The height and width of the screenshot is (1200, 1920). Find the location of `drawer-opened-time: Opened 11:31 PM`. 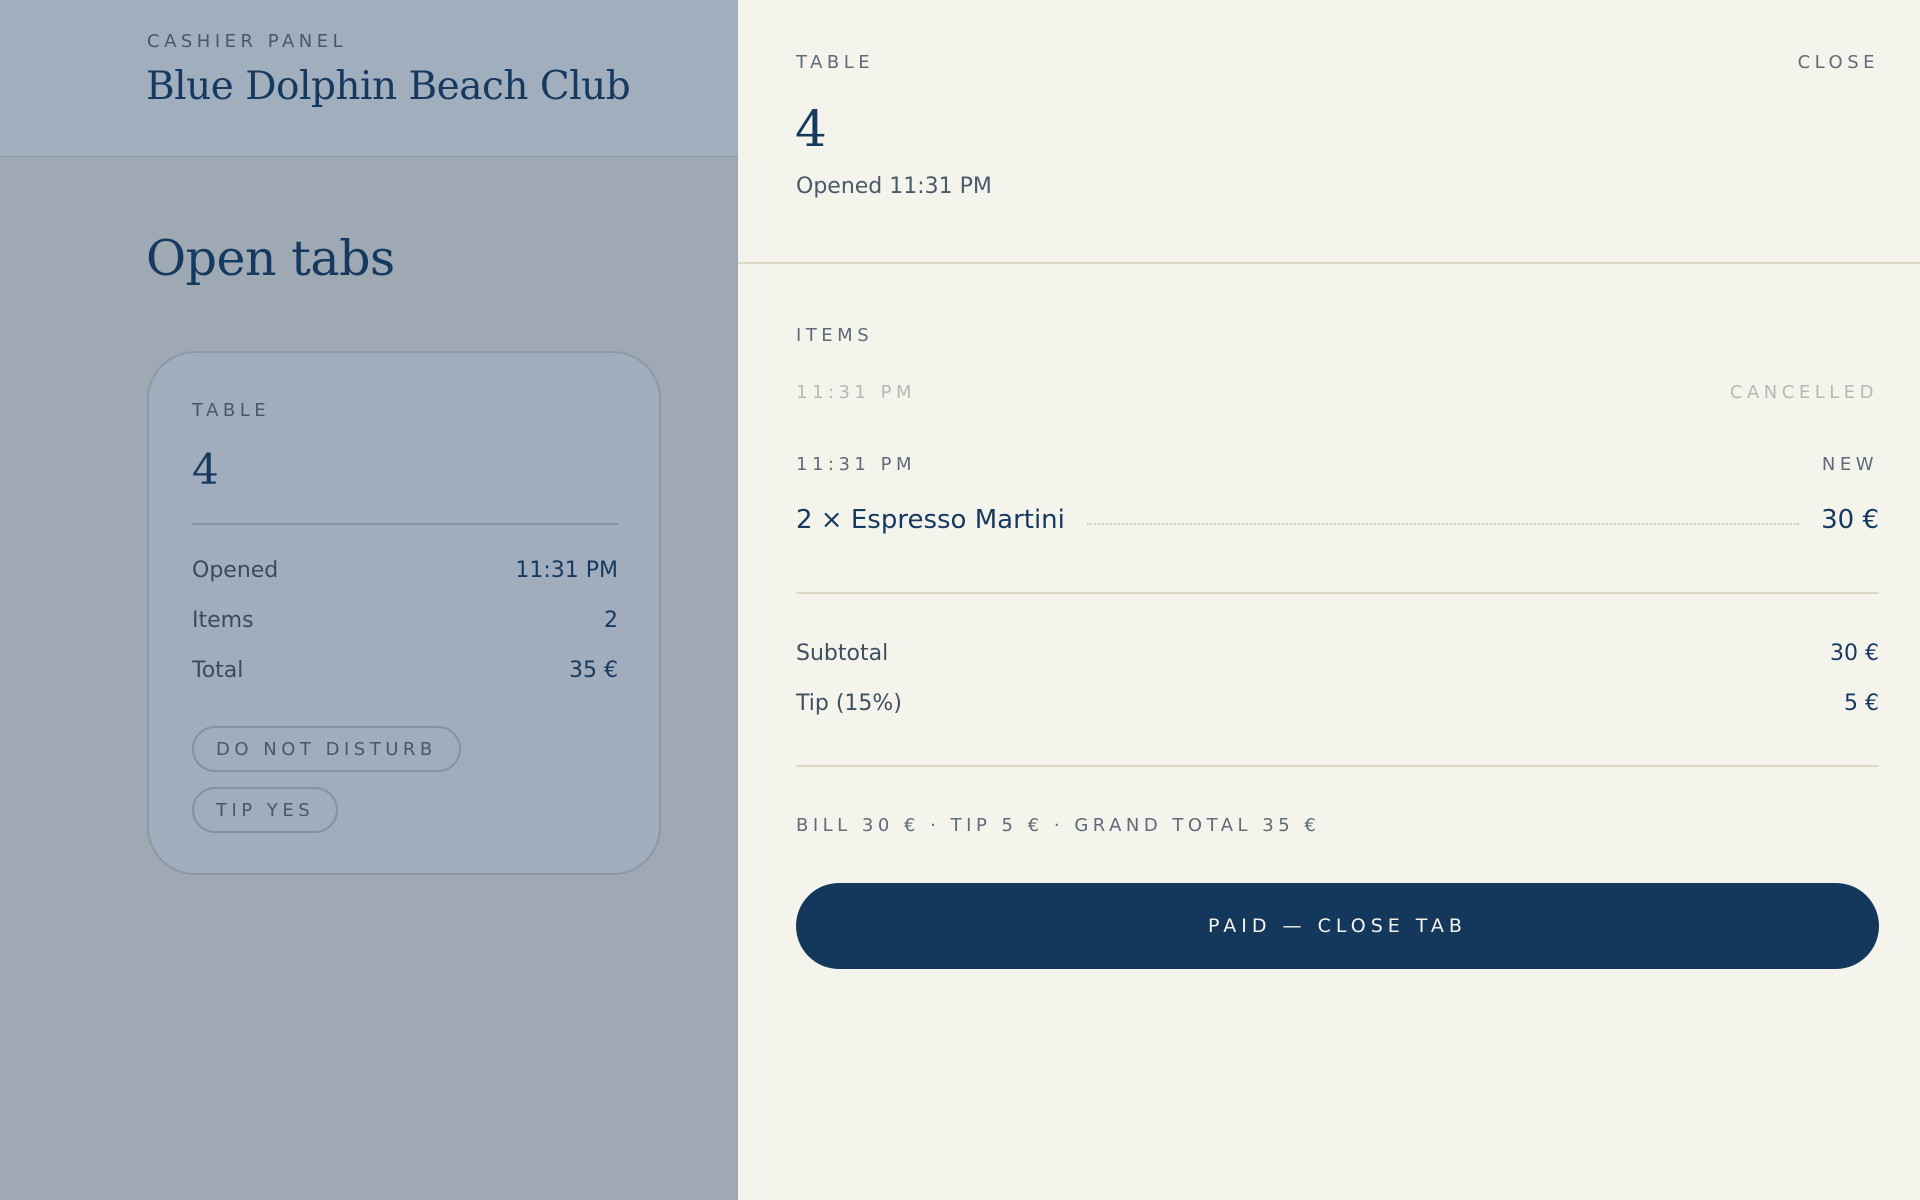

drawer-opened-time: Opened 11:31 PM is located at coordinates (894, 186).